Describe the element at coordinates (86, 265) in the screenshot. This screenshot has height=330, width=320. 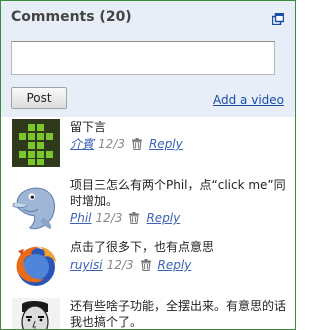
I see `comment-author: ruyisi` at that location.